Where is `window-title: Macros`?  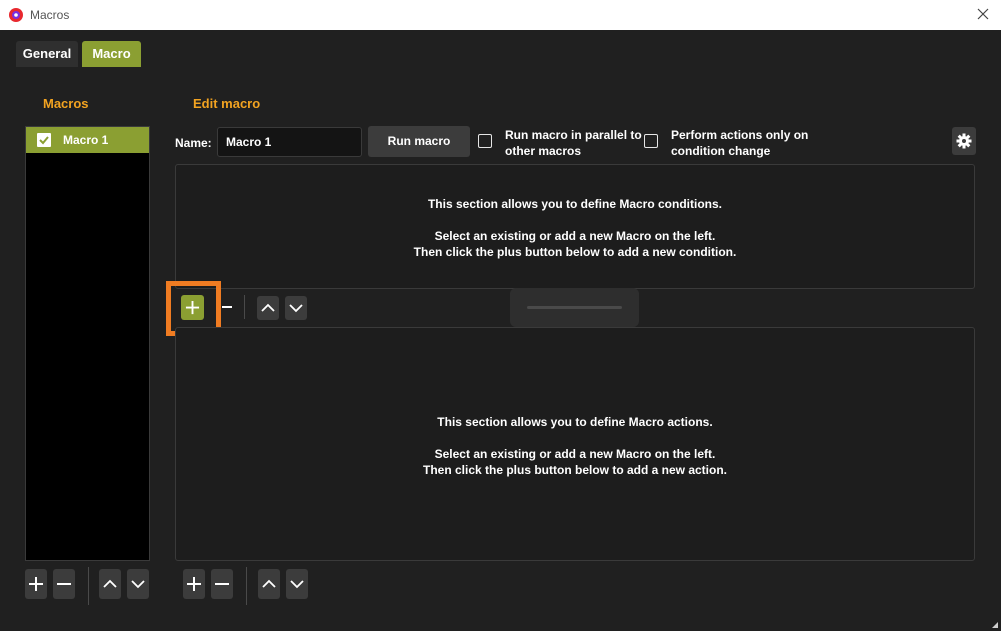
window-title: Macros is located at coordinates (50, 15).